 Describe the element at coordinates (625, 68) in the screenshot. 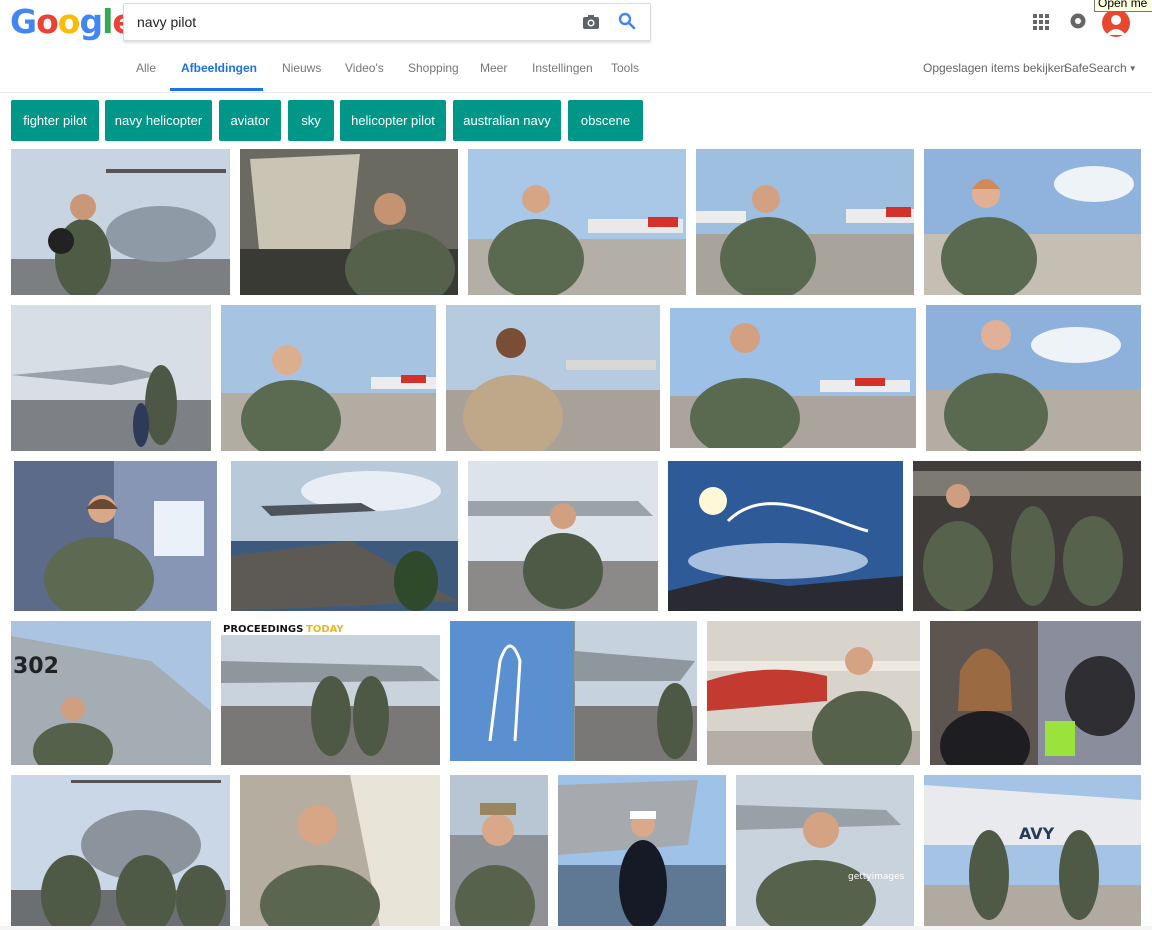

I see `tab-tools: Tools` at that location.